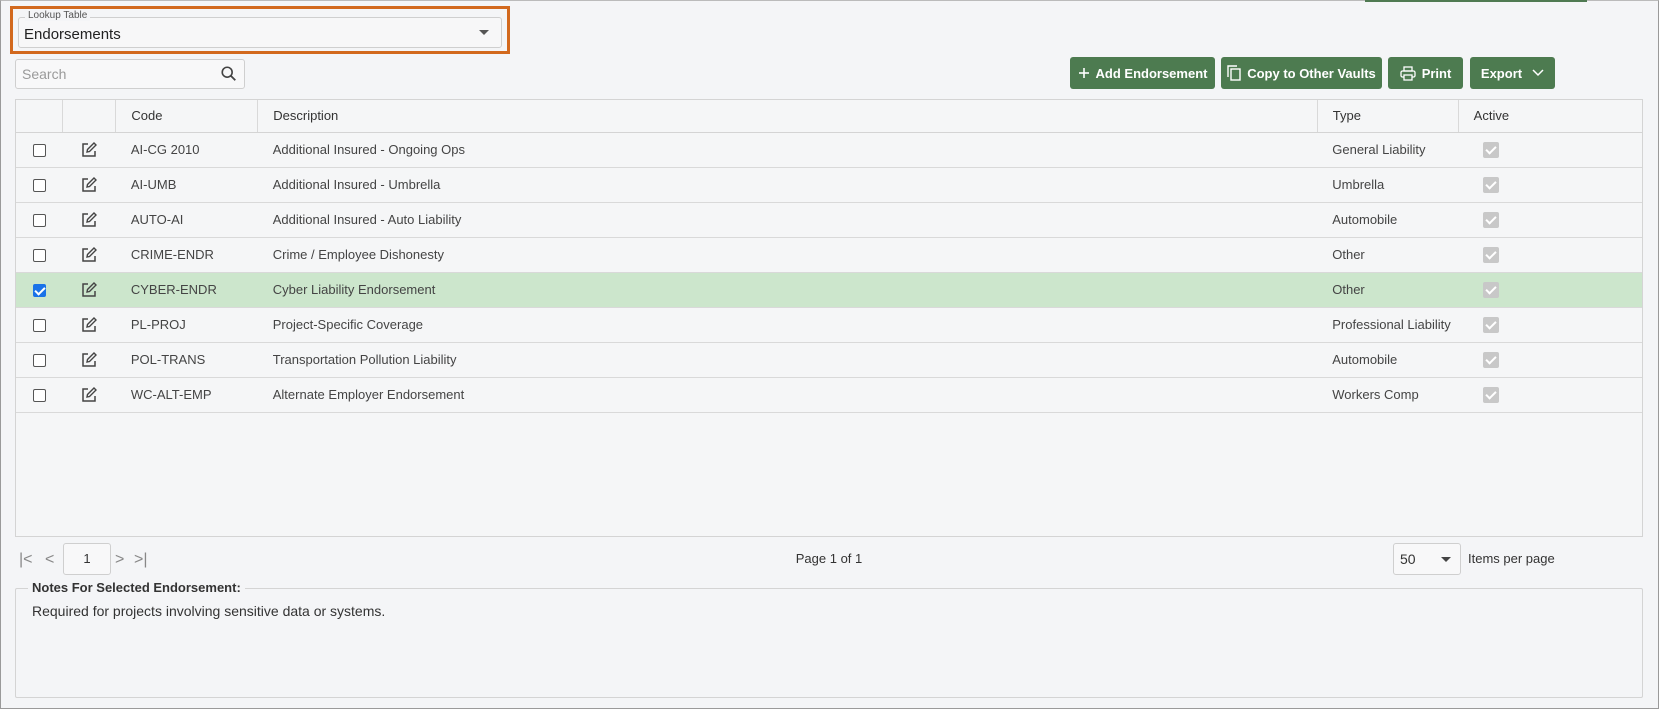 The height and width of the screenshot is (709, 1659). Describe the element at coordinates (1408, 73) in the screenshot. I see `printer-icon` at that location.